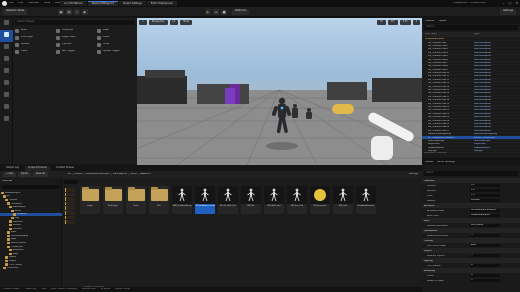  What do you see at coordinates (116, 44) in the screenshot?
I see `place-item-cone: Cone` at bounding box center [116, 44].